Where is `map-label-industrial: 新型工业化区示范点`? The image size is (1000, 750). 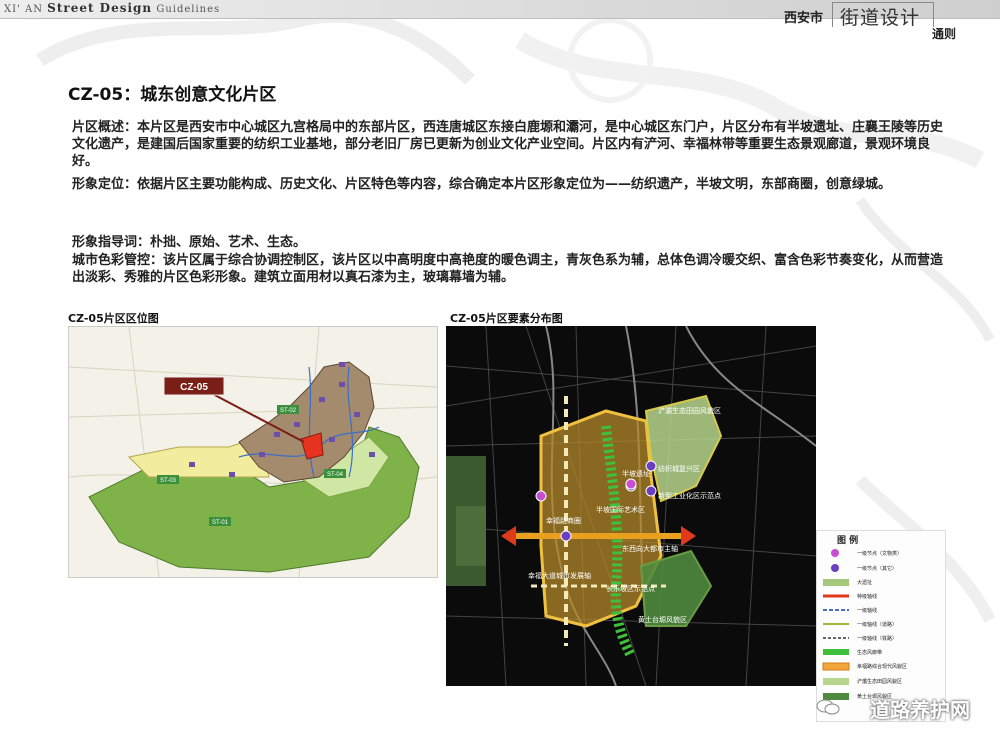
map-label-industrial: 新型工业化区示范点 is located at coordinates (689, 495).